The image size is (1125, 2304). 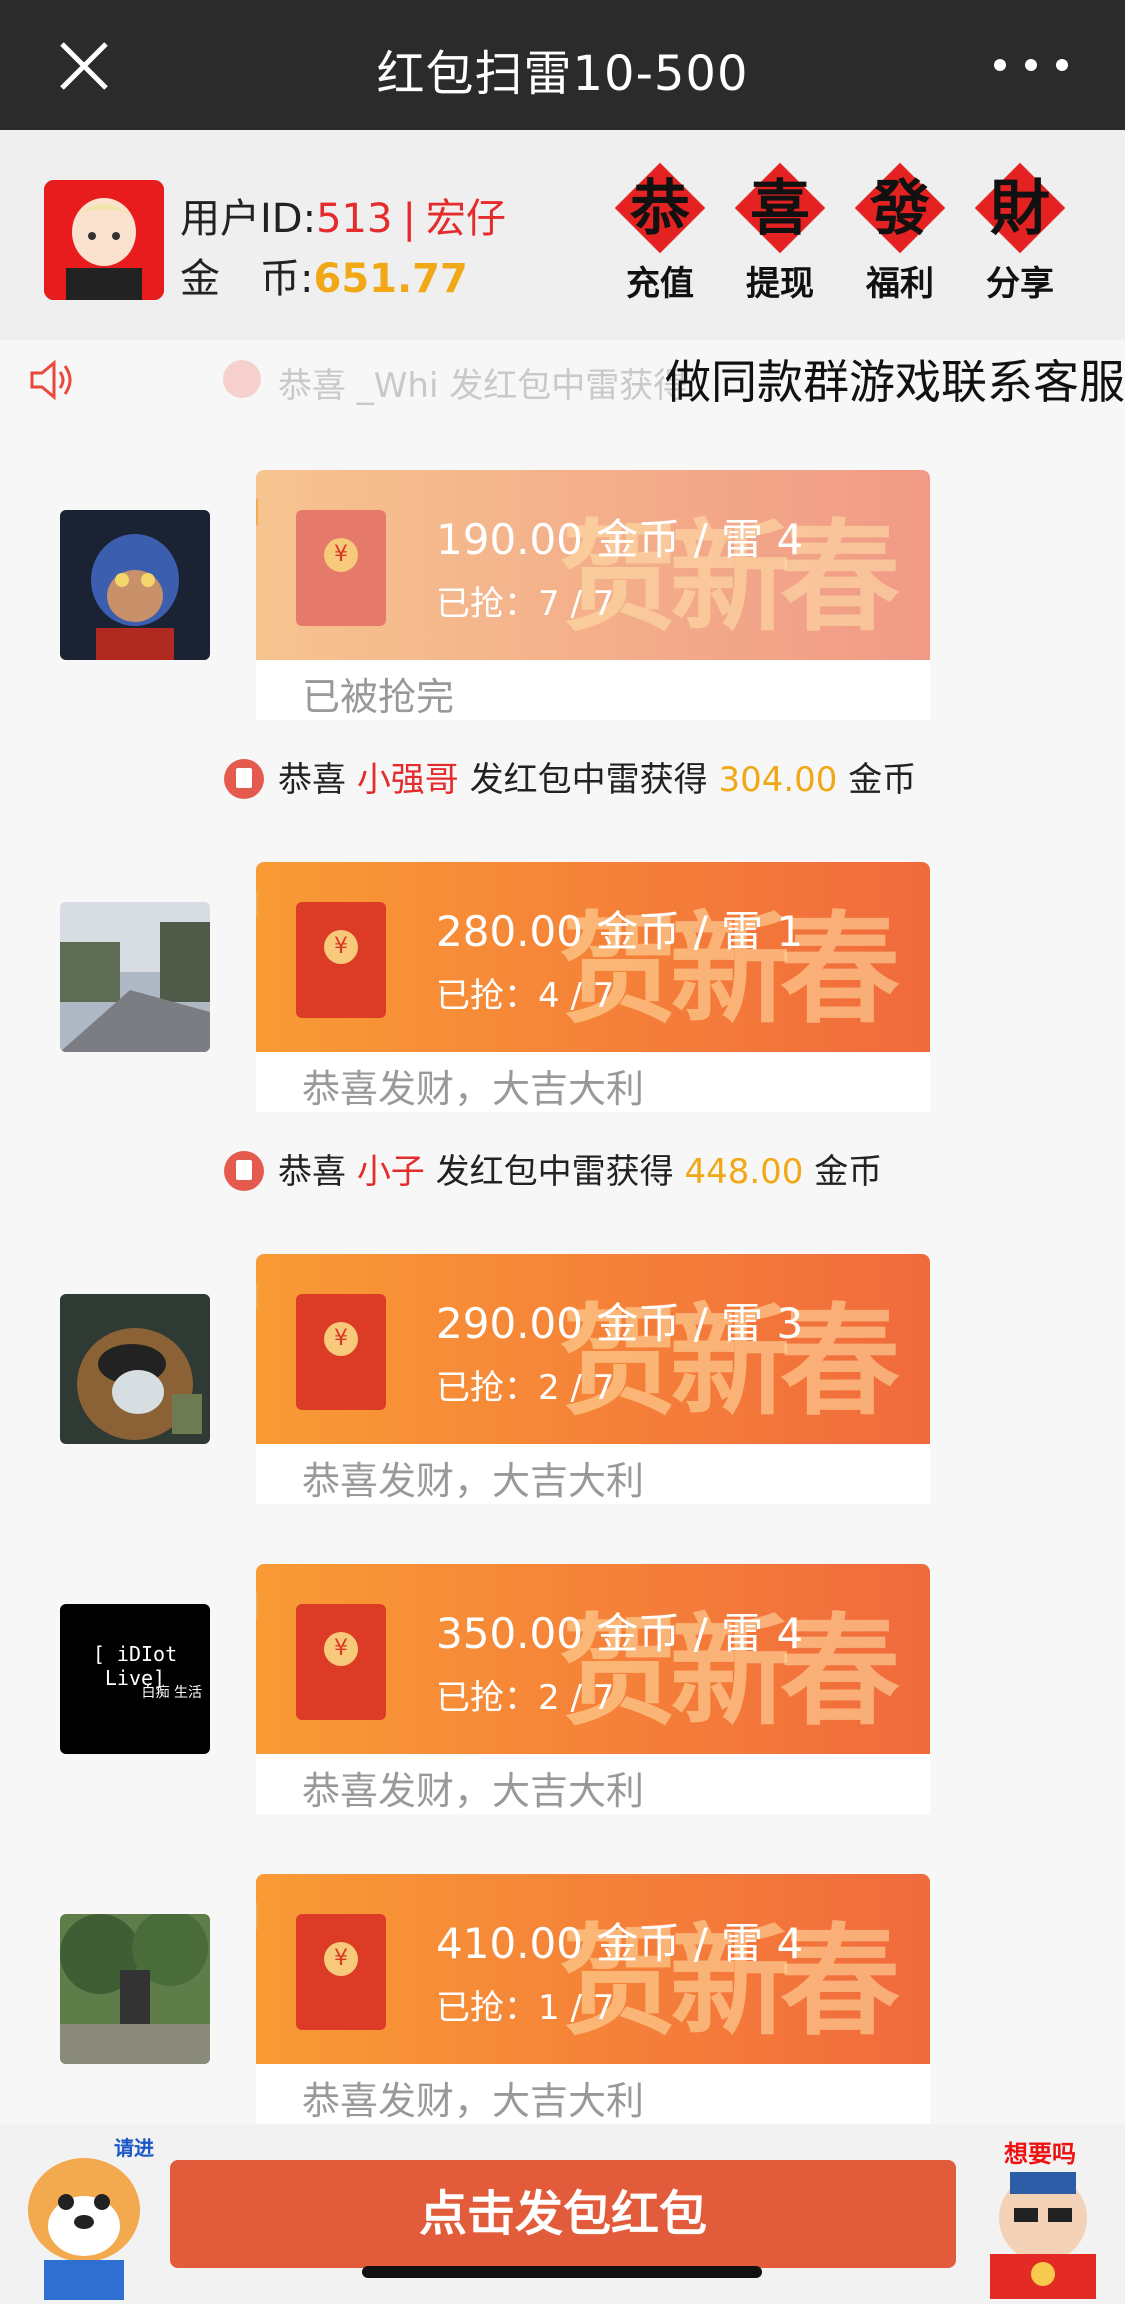 What do you see at coordinates (593, 1354) in the screenshot?
I see `red-packet-card: ¥ 贺新春 290.00 金币 / 雷 3 已抢：2 / 7` at bounding box center [593, 1354].